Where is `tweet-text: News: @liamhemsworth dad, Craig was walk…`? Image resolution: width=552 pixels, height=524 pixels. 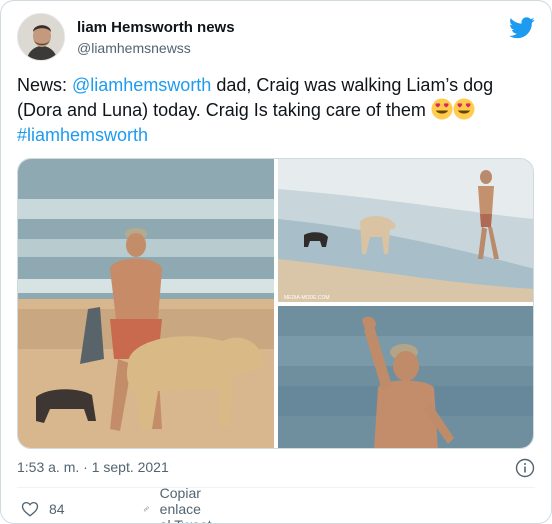
tweet-text: News: @liamhemsworth dad, Craig was walk… is located at coordinates (277, 110).